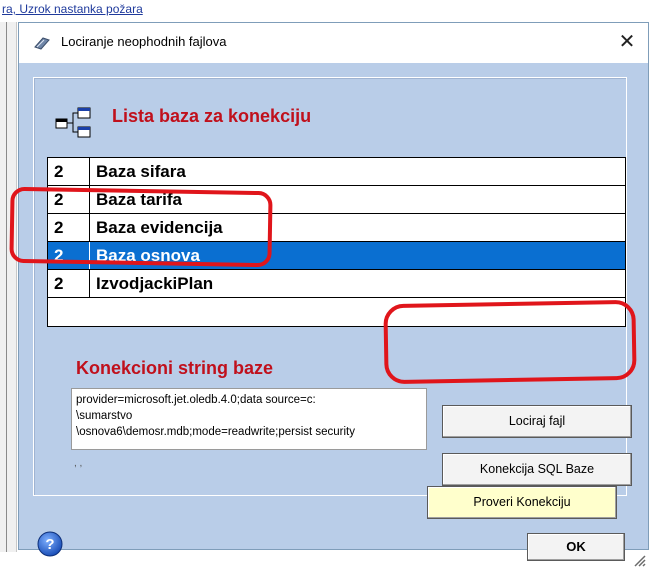 Image resolution: width=651 pixels, height=567 pixels. I want to click on list-item: 2 Baza tarifa, so click(336, 200).